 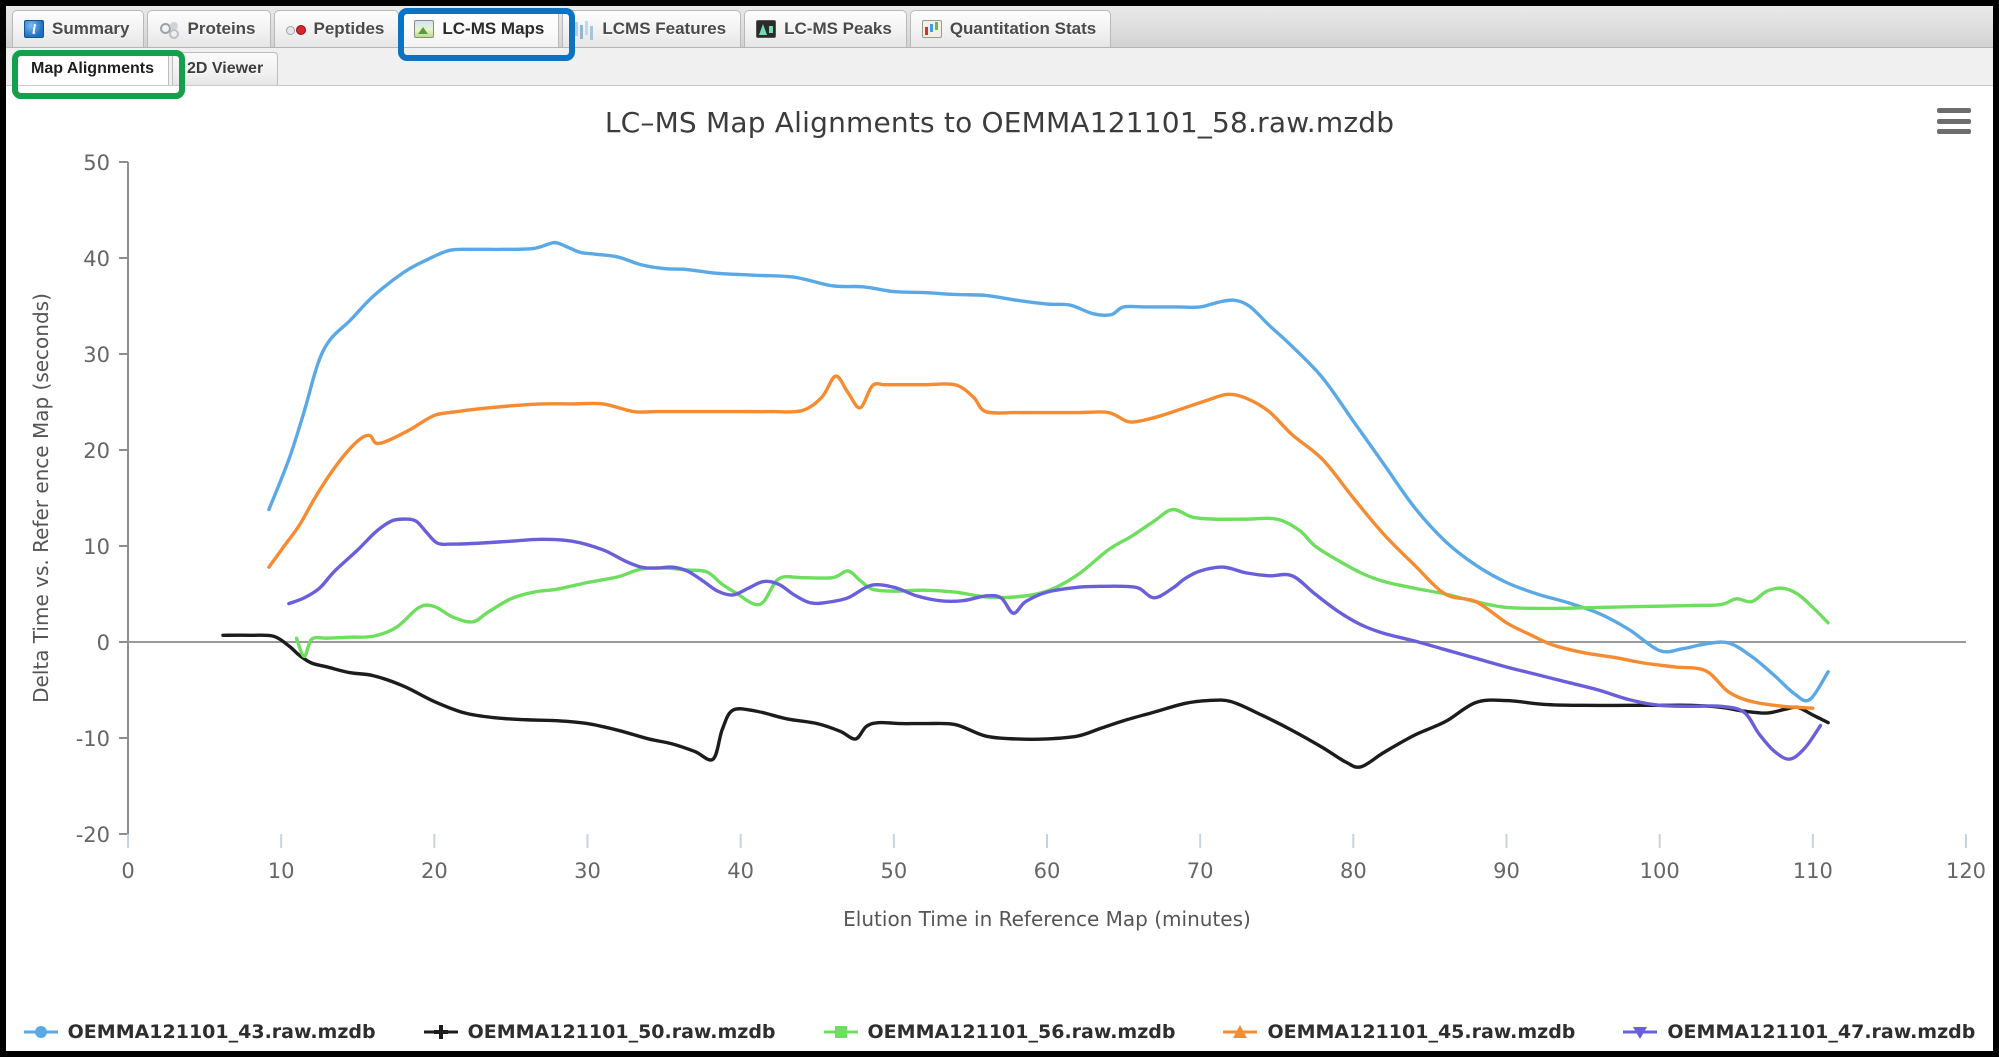 I want to click on tab-label: LC-MS Peaks, so click(x=838, y=28).